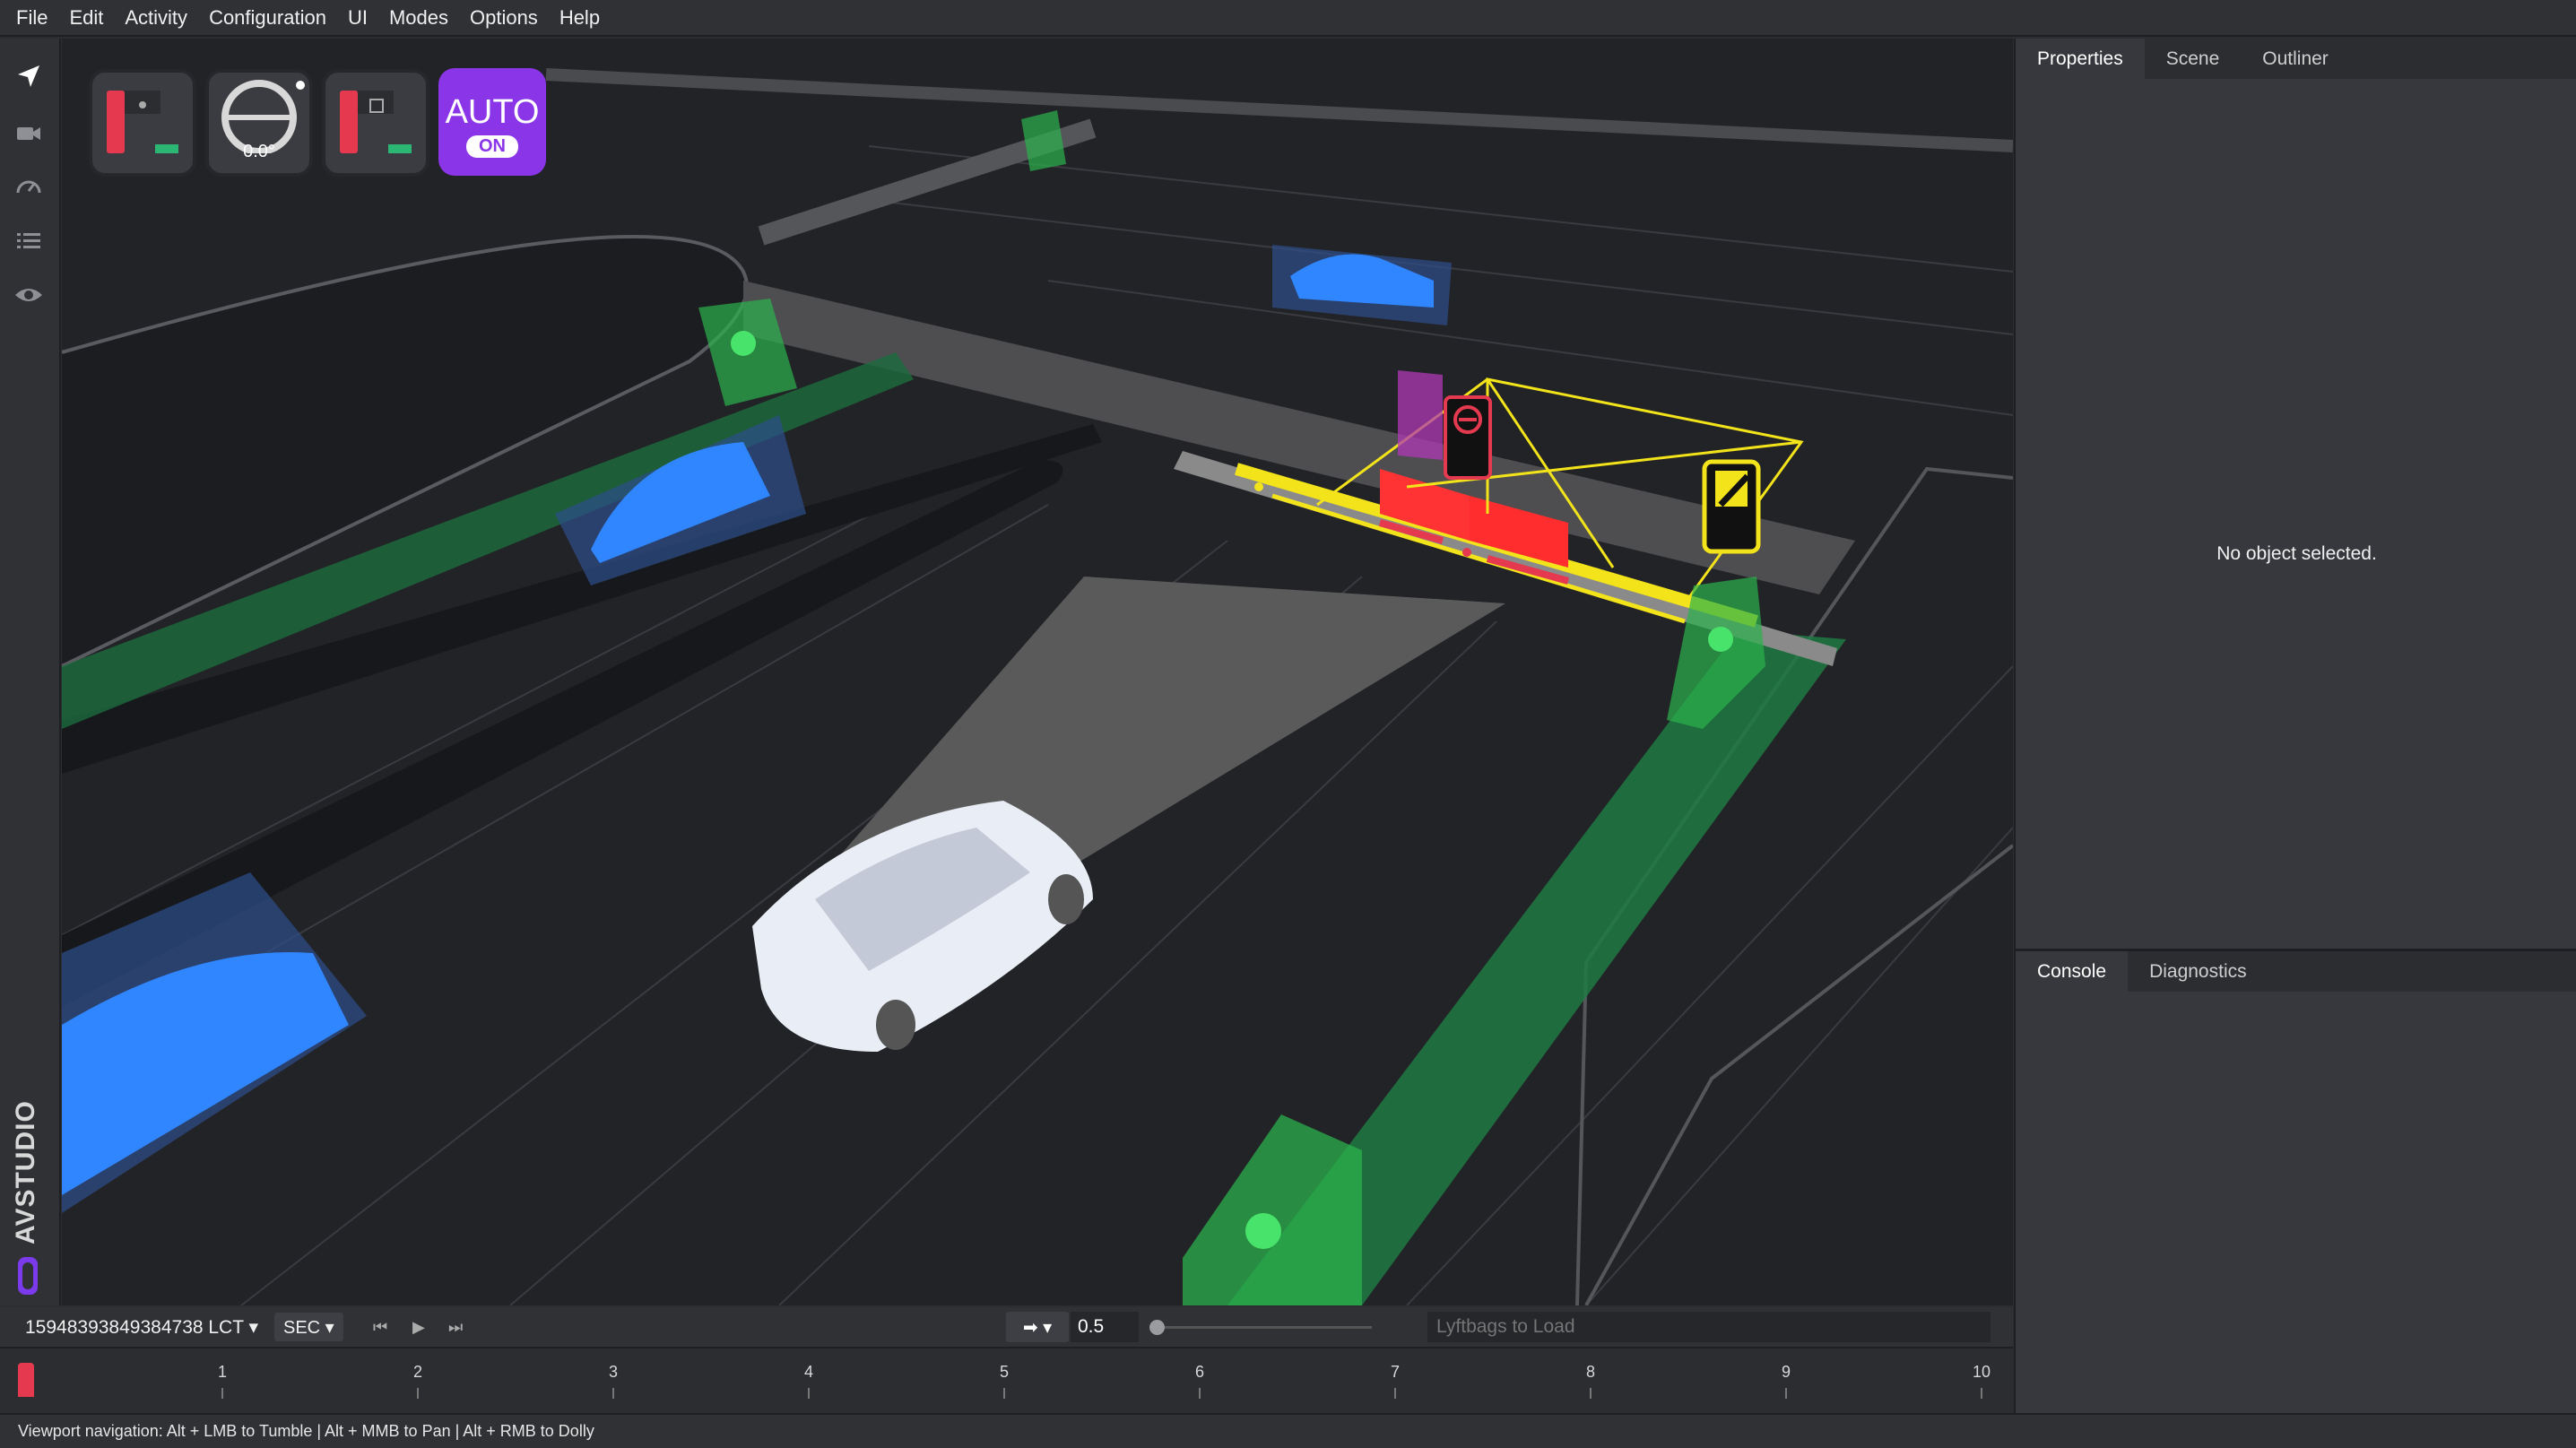  Describe the element at coordinates (267, 18) in the screenshot. I see `menu-configuration: Configuration` at that location.